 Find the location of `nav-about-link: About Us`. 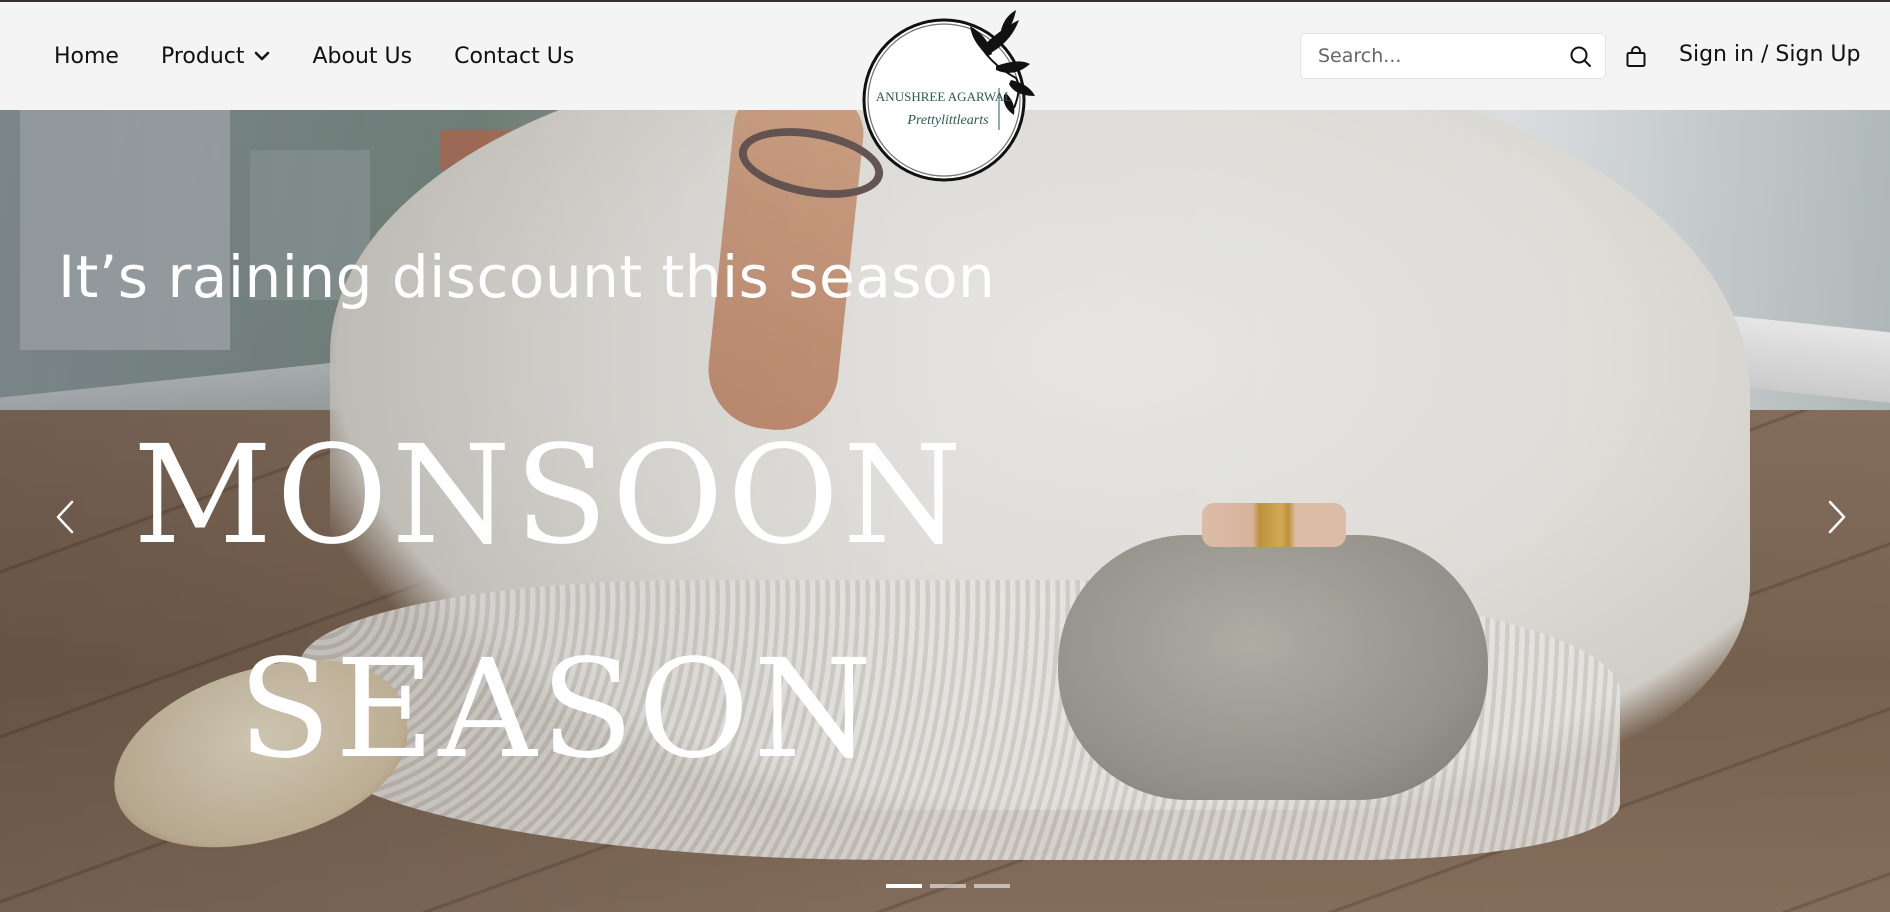

nav-about-link: About Us is located at coordinates (363, 56).